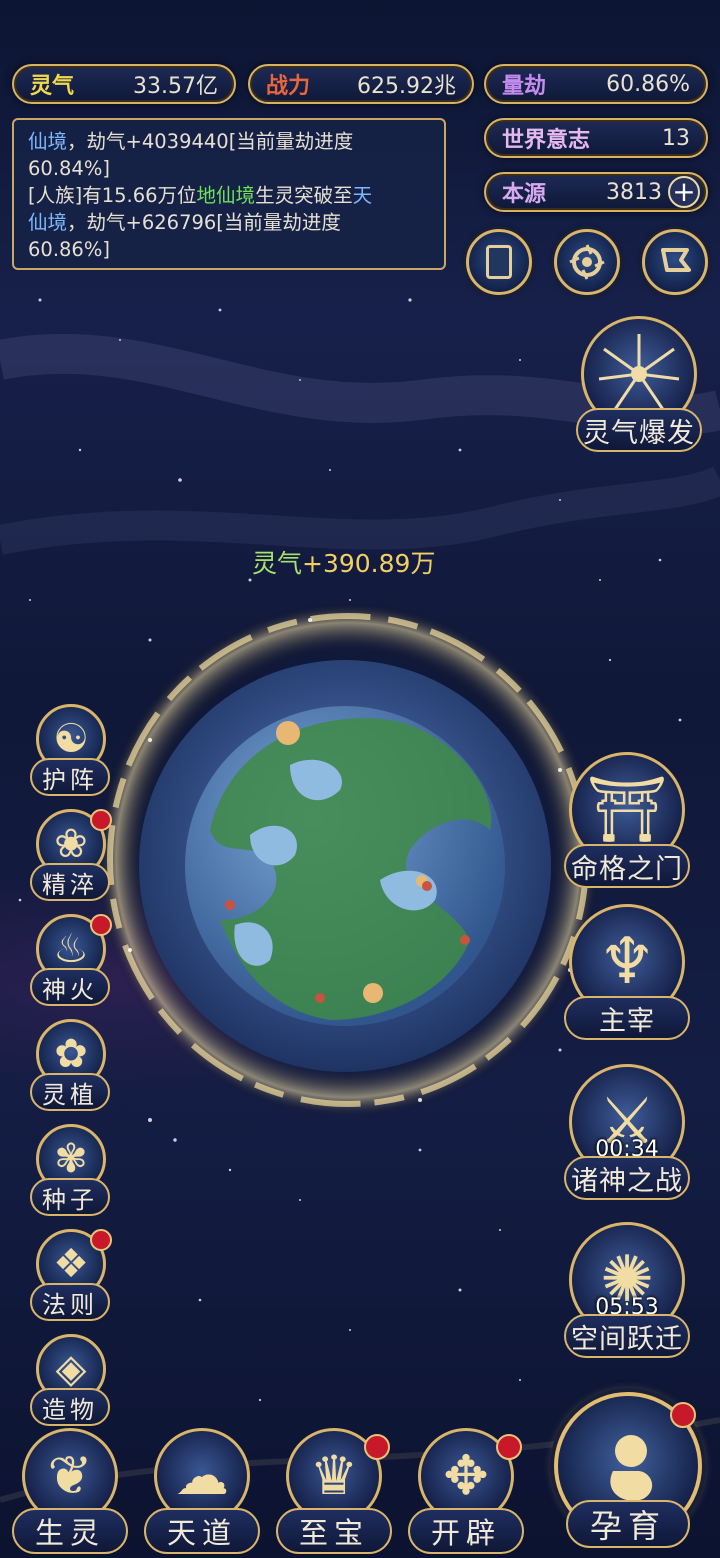 This screenshot has width=720, height=1558. I want to click on cards-button, so click(499, 262).